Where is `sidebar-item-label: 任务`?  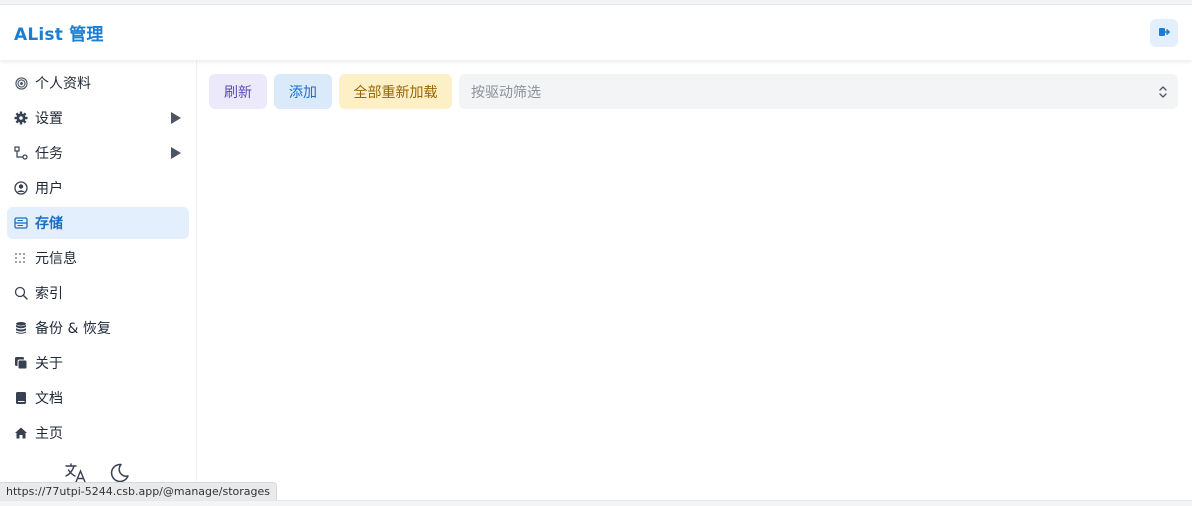 sidebar-item-label: 任务 is located at coordinates (49, 154).